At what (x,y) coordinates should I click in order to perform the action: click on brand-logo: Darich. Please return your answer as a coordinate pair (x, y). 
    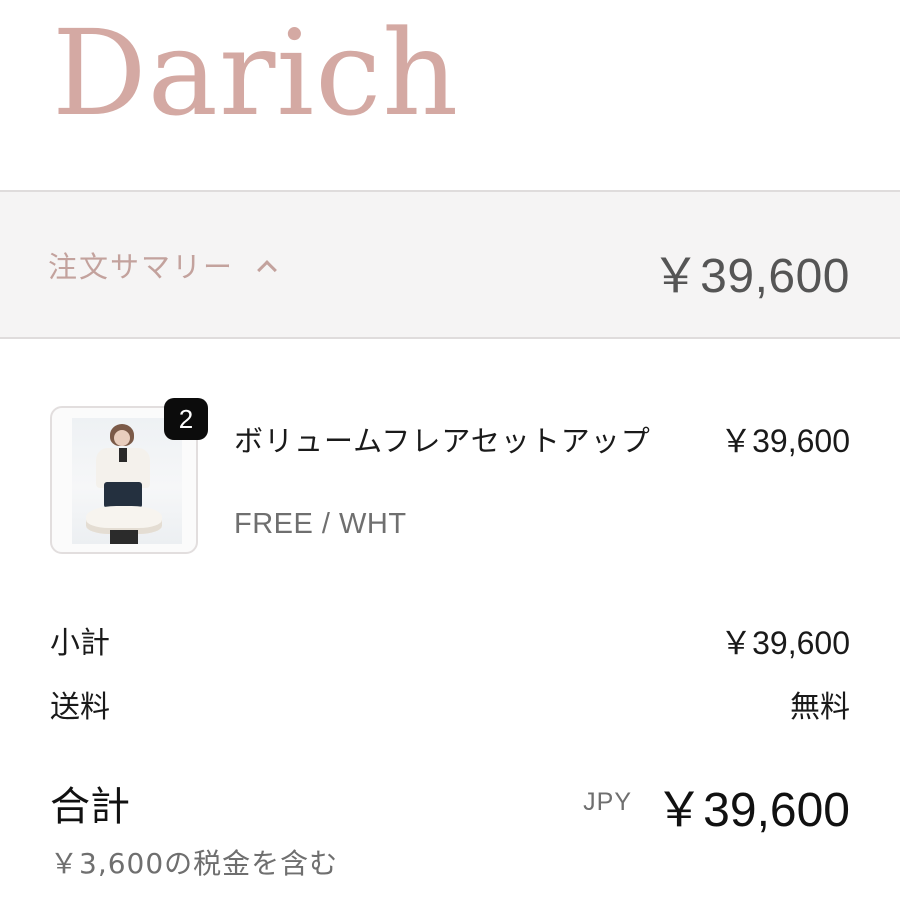
    Looking at the image, I should click on (255, 73).